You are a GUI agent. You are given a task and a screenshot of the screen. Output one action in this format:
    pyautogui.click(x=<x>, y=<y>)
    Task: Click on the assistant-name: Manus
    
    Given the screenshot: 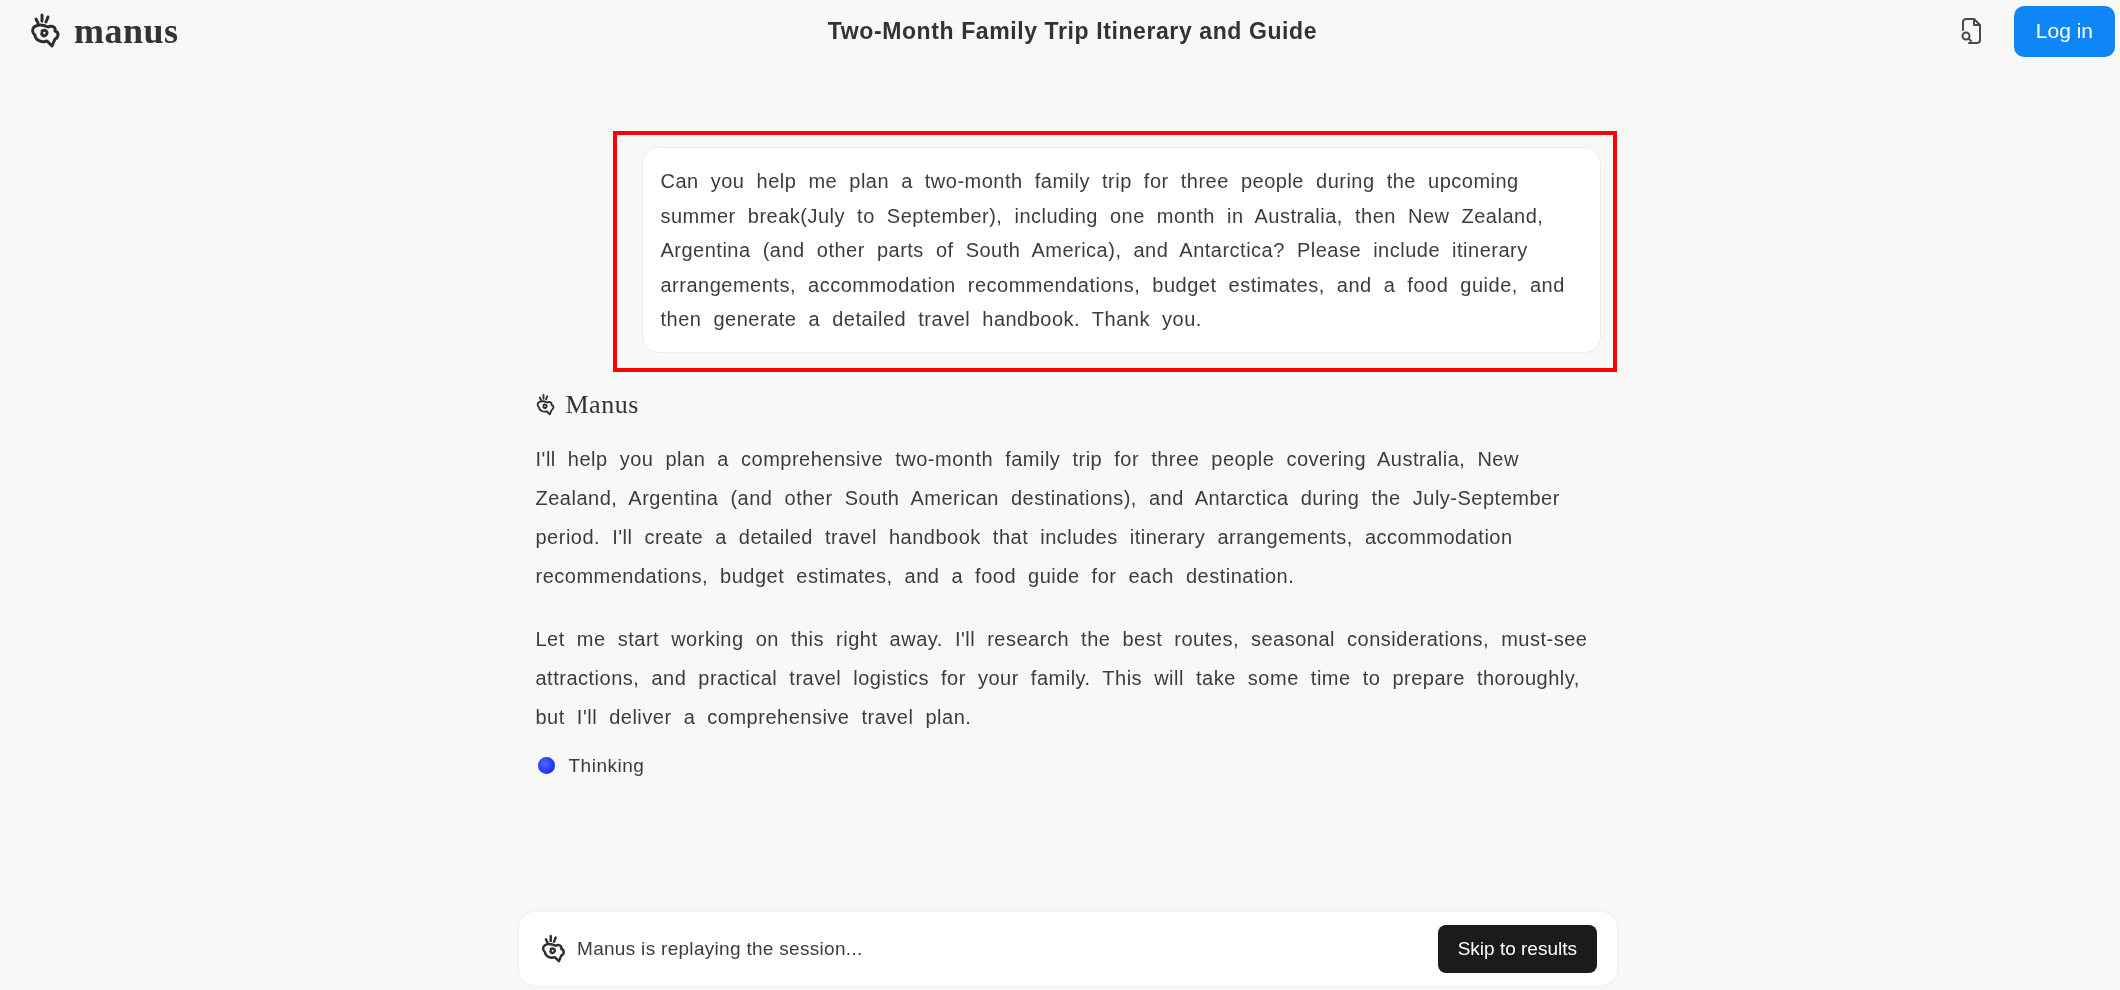 What is the action you would take?
    pyautogui.click(x=602, y=404)
    